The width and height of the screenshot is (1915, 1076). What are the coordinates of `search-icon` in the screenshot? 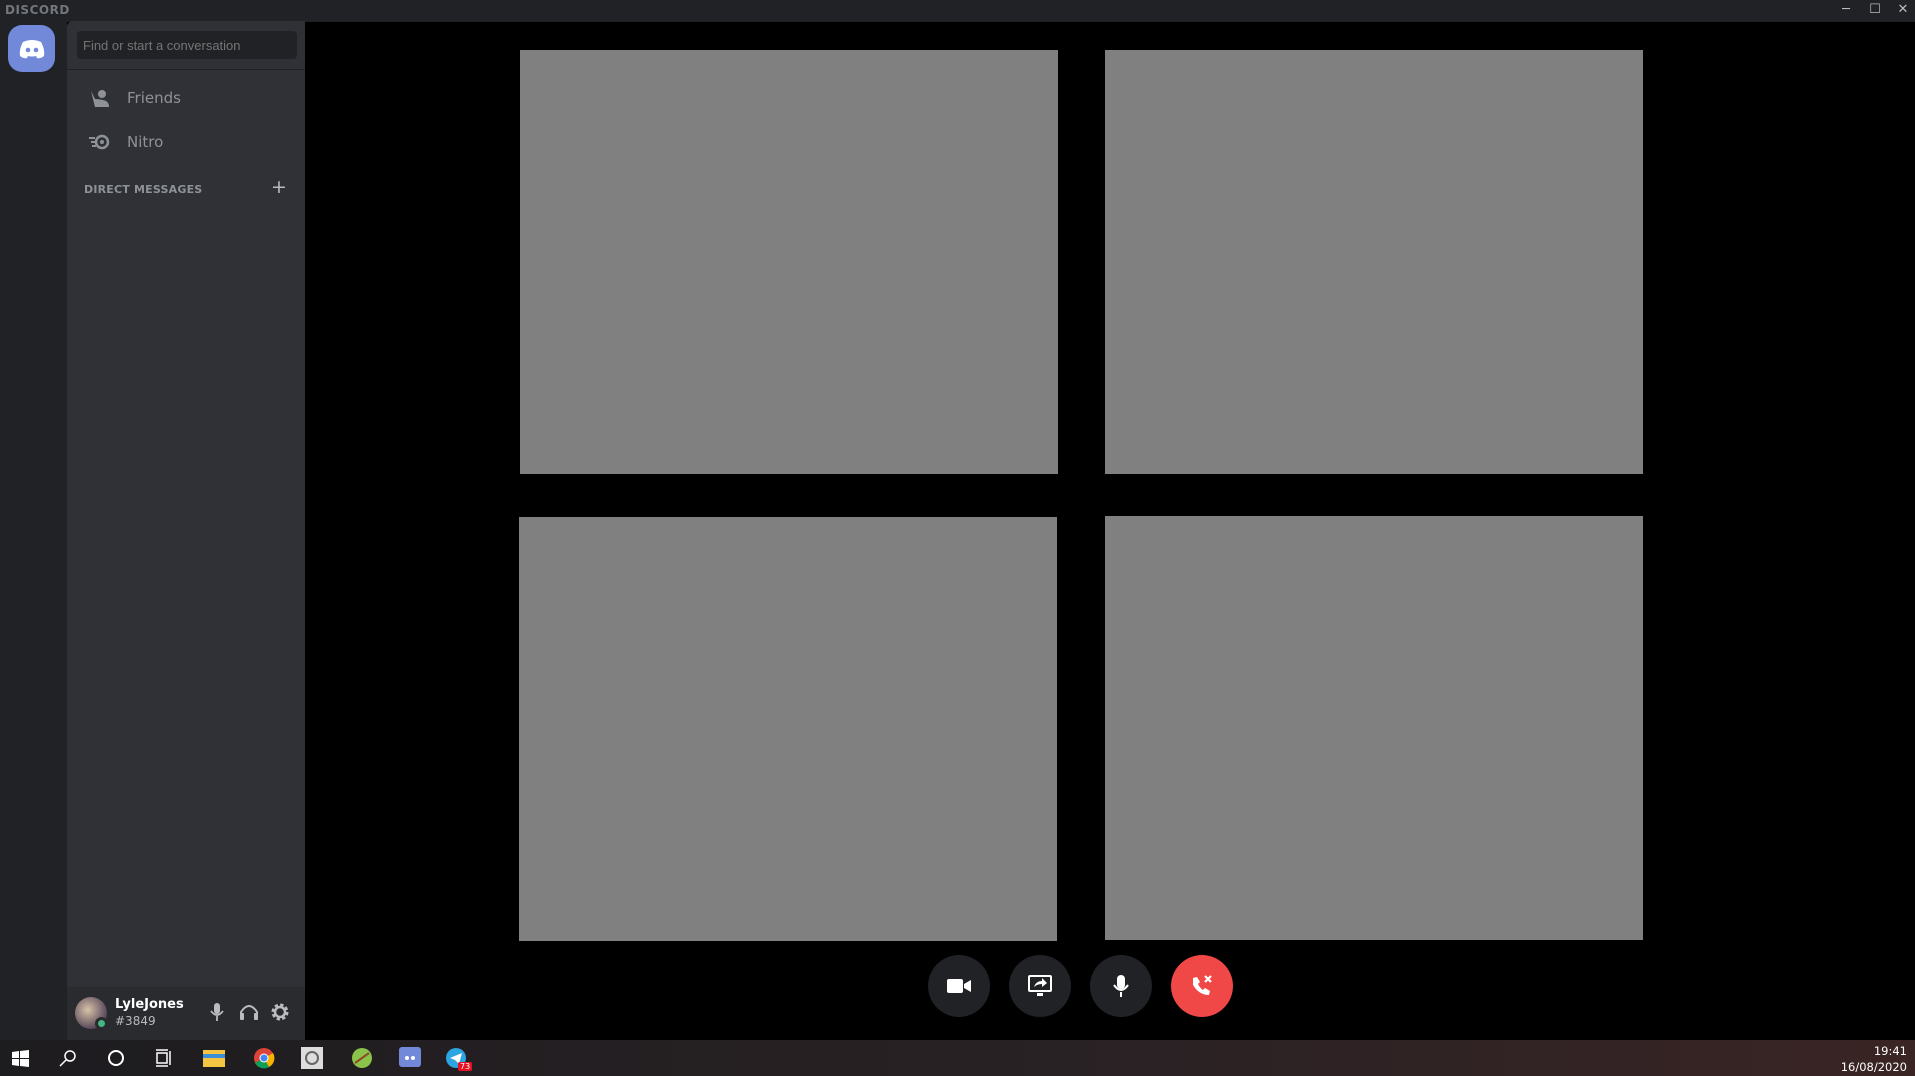 It's located at (67, 1058).